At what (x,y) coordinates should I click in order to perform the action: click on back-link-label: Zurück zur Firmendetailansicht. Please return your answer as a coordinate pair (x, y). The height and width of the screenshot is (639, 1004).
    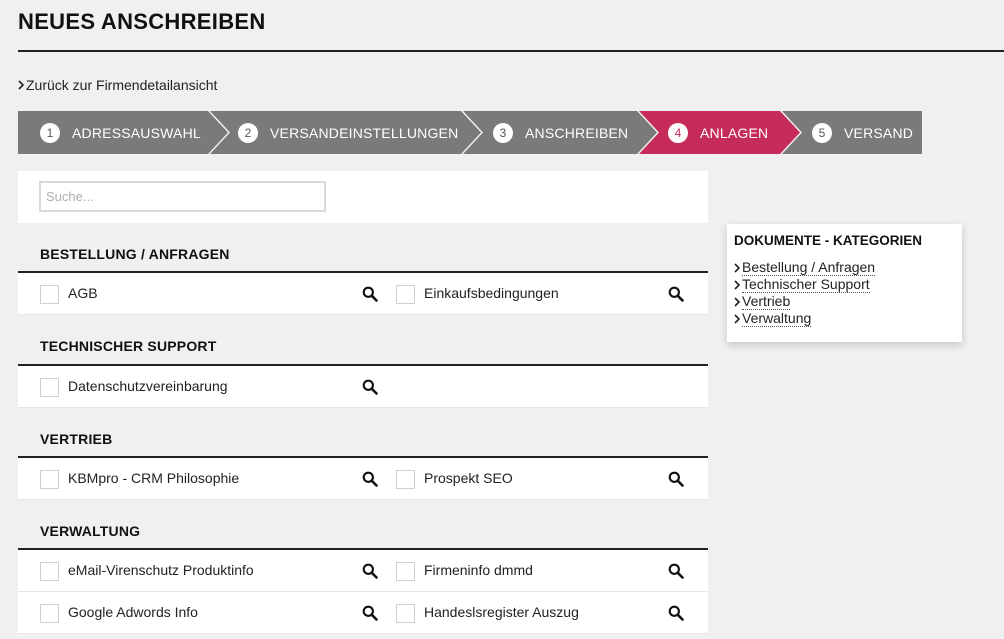
    Looking at the image, I should click on (122, 85).